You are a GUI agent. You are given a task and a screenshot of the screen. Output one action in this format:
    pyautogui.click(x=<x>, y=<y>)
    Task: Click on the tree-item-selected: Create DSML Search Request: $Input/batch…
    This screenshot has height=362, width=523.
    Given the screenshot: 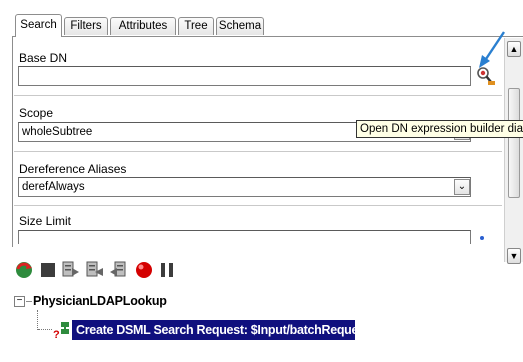 What is the action you would take?
    pyautogui.click(x=213, y=330)
    